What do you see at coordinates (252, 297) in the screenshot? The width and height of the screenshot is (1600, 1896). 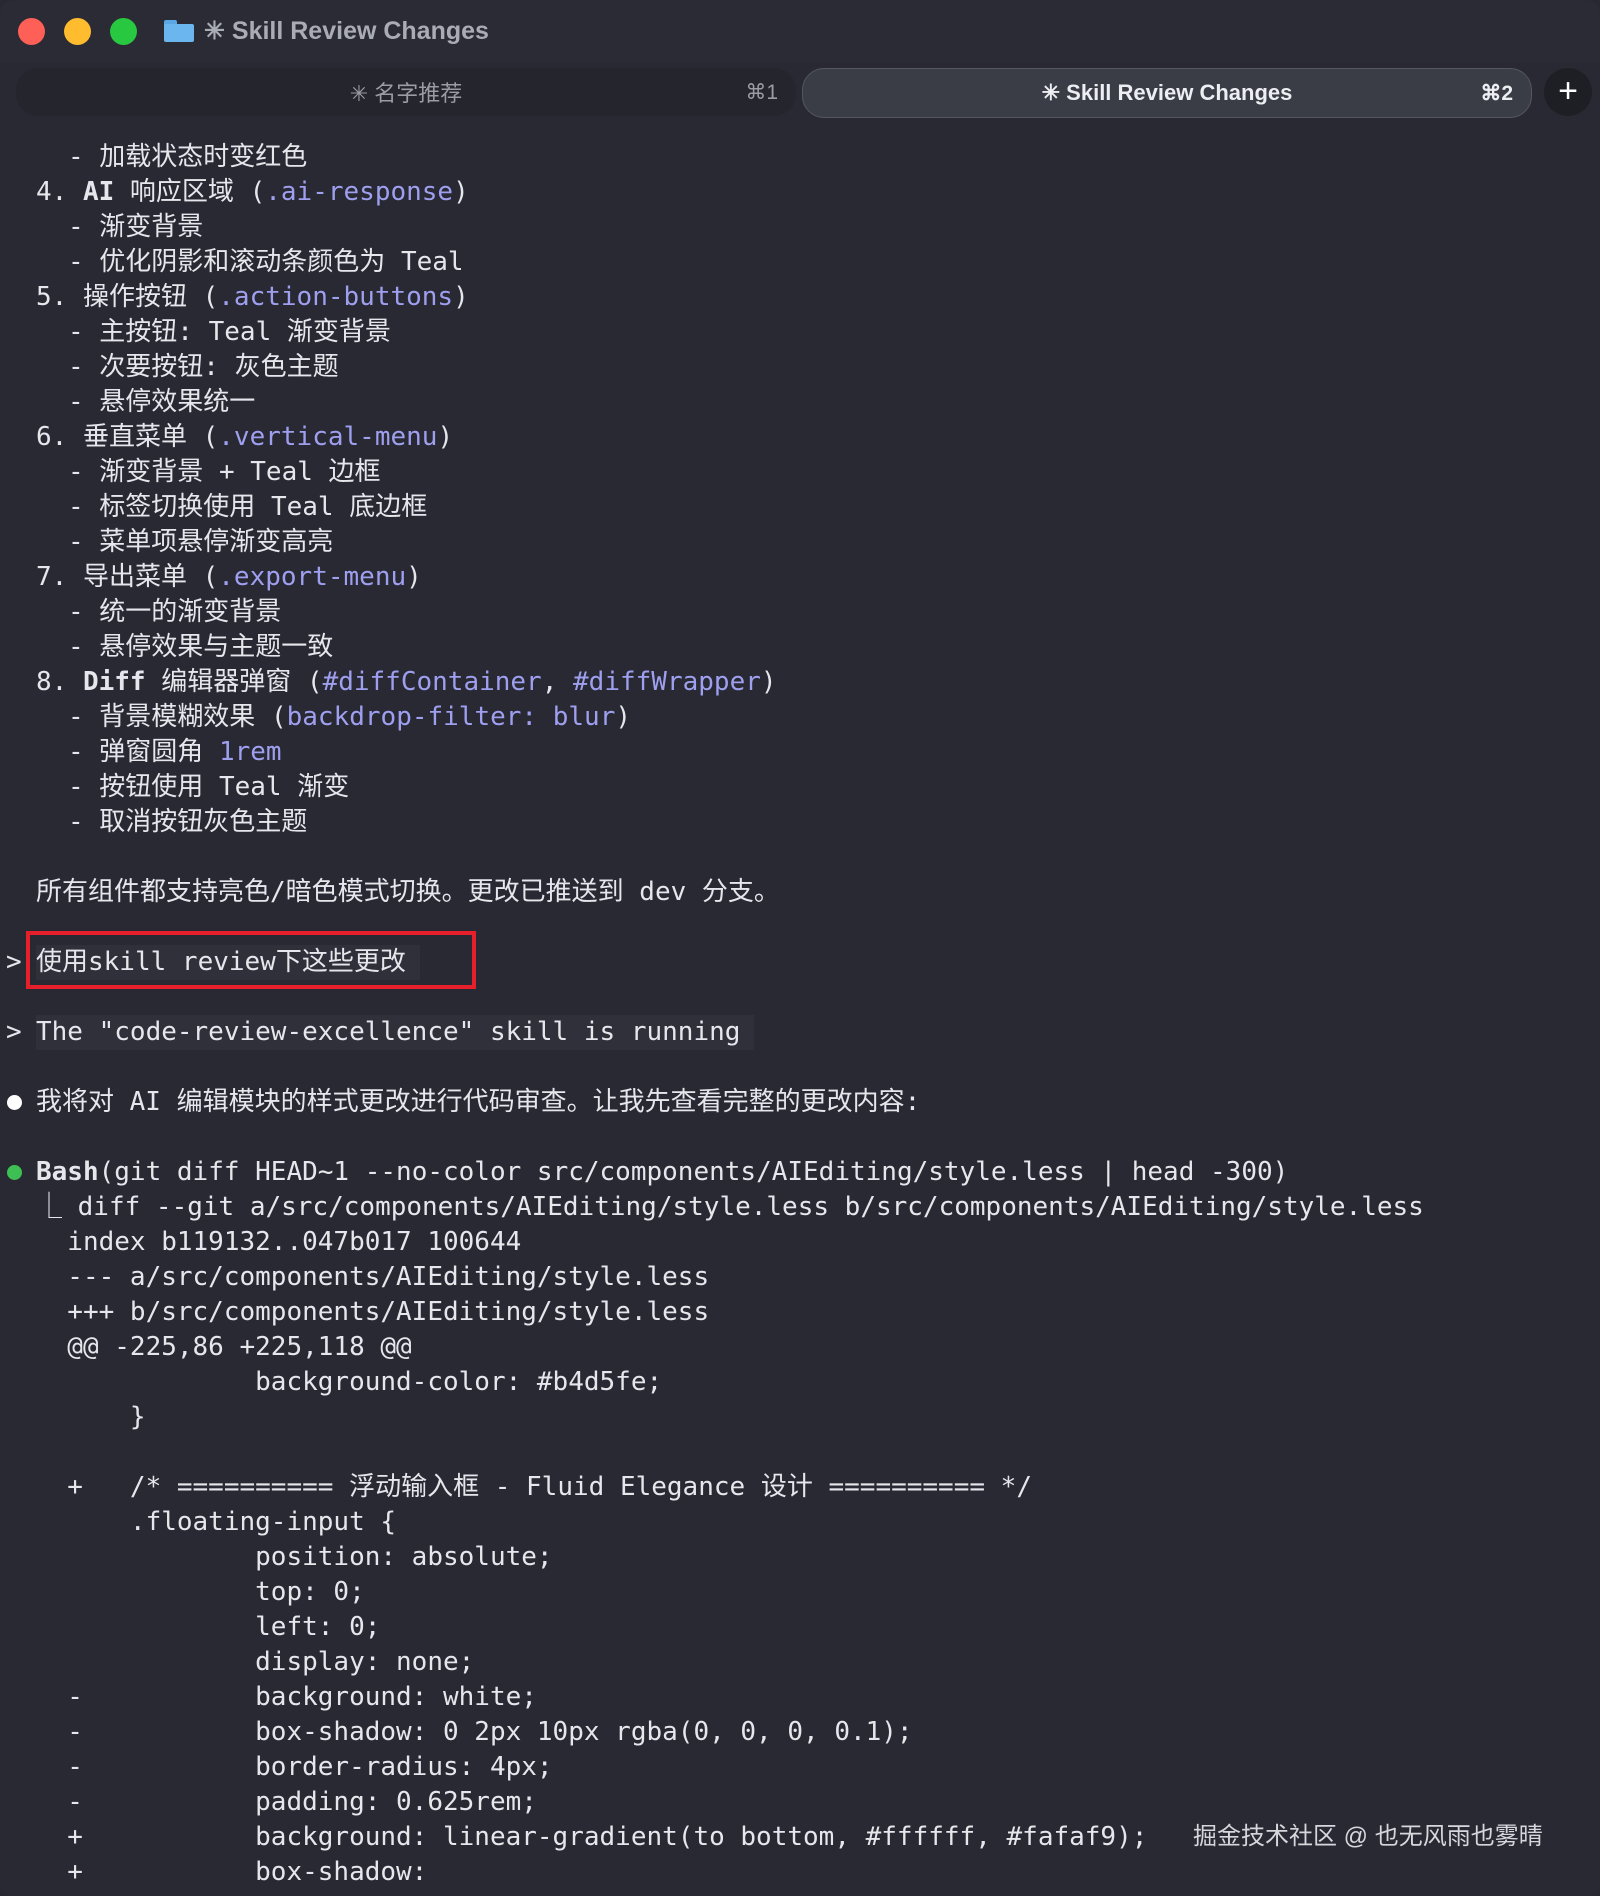 I see `list-line: 5. 操作按钮 (.action-buttons)` at bounding box center [252, 297].